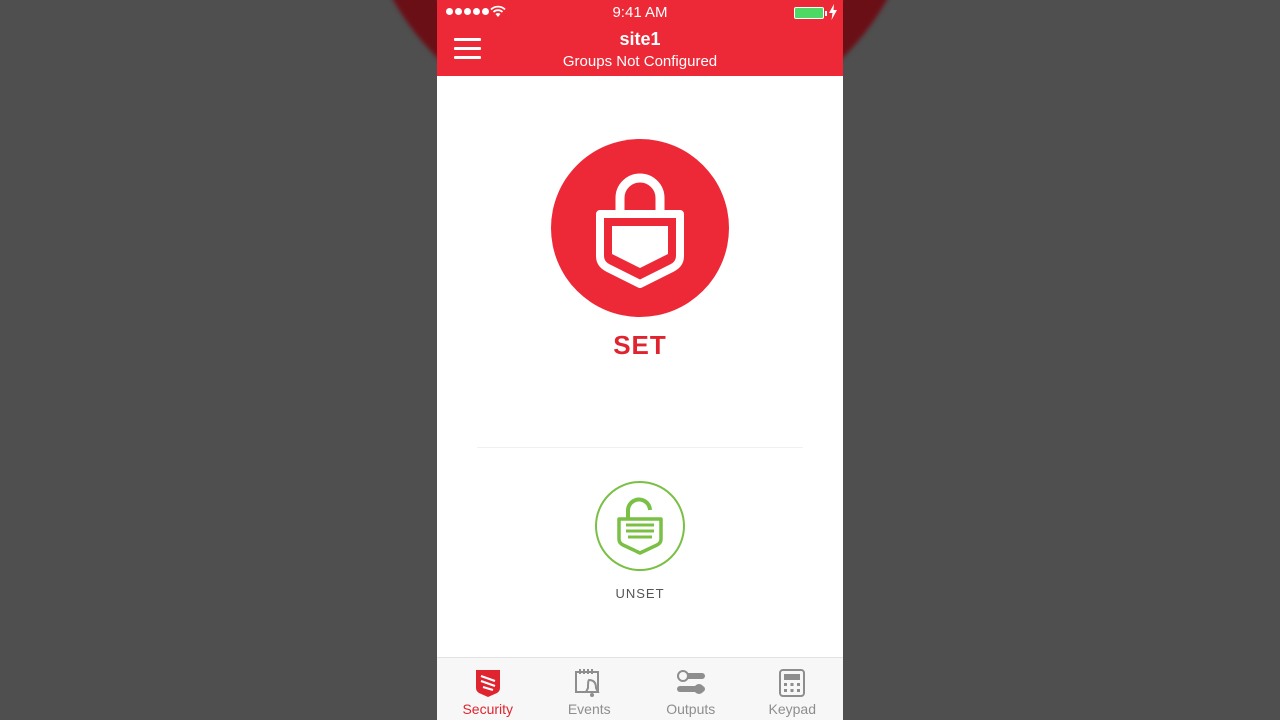 The width and height of the screenshot is (1280, 720). What do you see at coordinates (833, 12) in the screenshot?
I see `charging-icon` at bounding box center [833, 12].